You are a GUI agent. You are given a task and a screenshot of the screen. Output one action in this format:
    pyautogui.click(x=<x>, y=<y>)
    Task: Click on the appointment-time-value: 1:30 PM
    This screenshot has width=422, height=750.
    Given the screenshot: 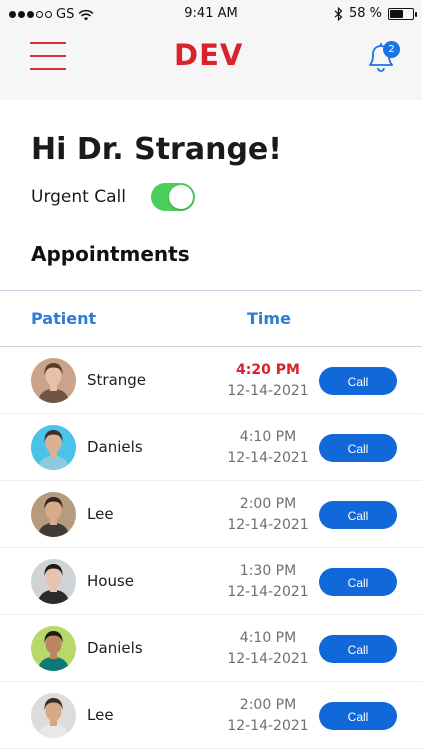 What is the action you would take?
    pyautogui.click(x=268, y=571)
    